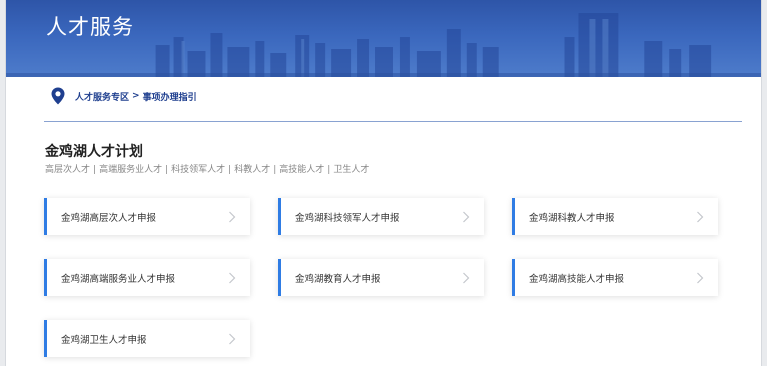 The image size is (767, 366). What do you see at coordinates (393, 121) in the screenshot?
I see `section-divider` at bounding box center [393, 121].